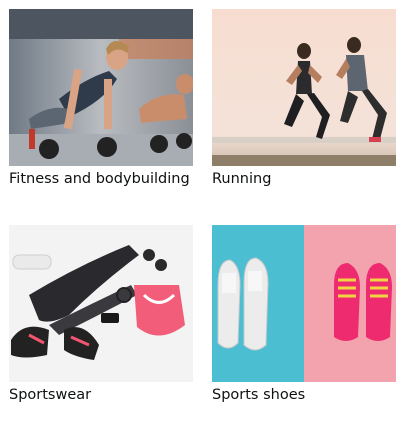 The image size is (402, 426). Describe the element at coordinates (259, 395) in the screenshot. I see `category-label: Sports shoes` at that location.